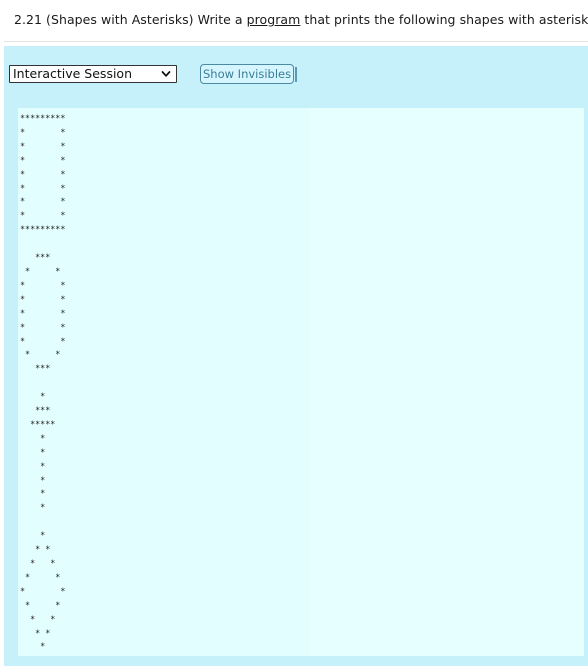  I want to click on text-cursor, so click(296, 74).